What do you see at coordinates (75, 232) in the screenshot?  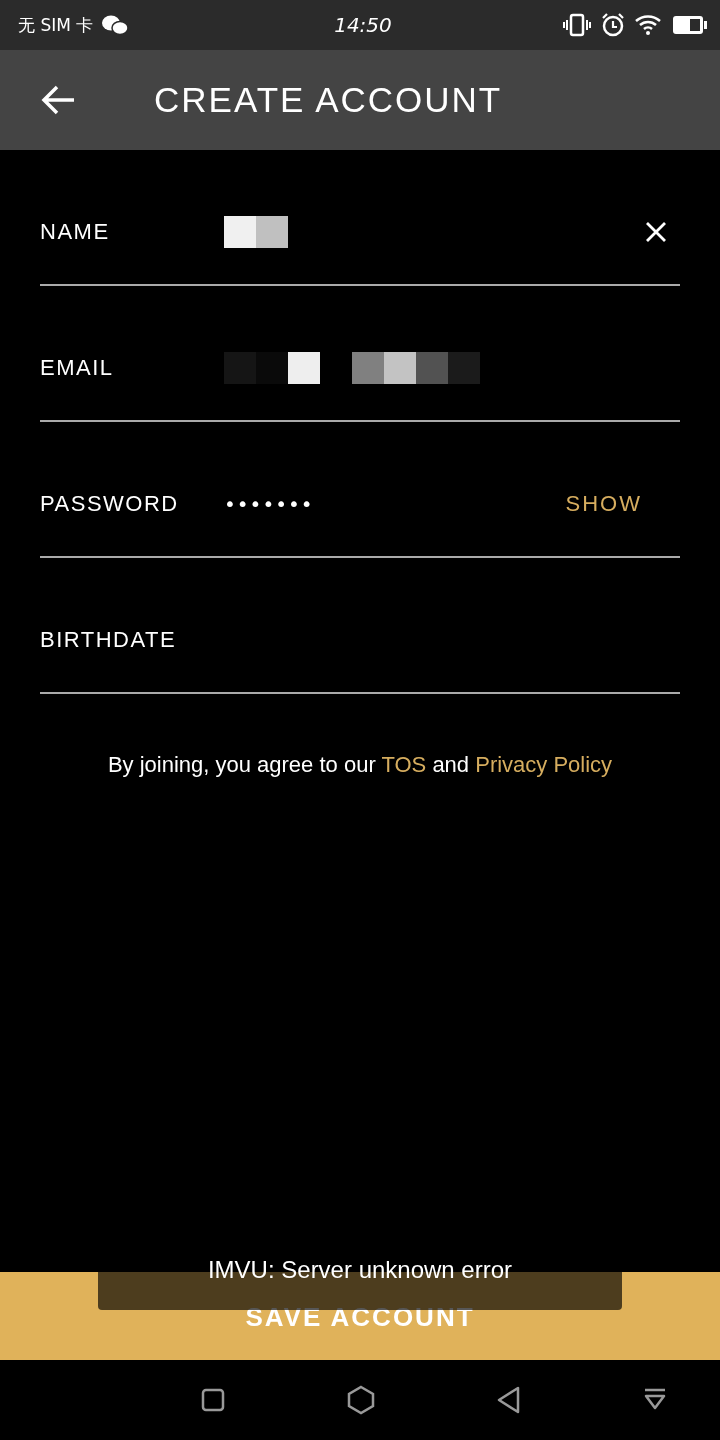 I see `field-label: NAME` at bounding box center [75, 232].